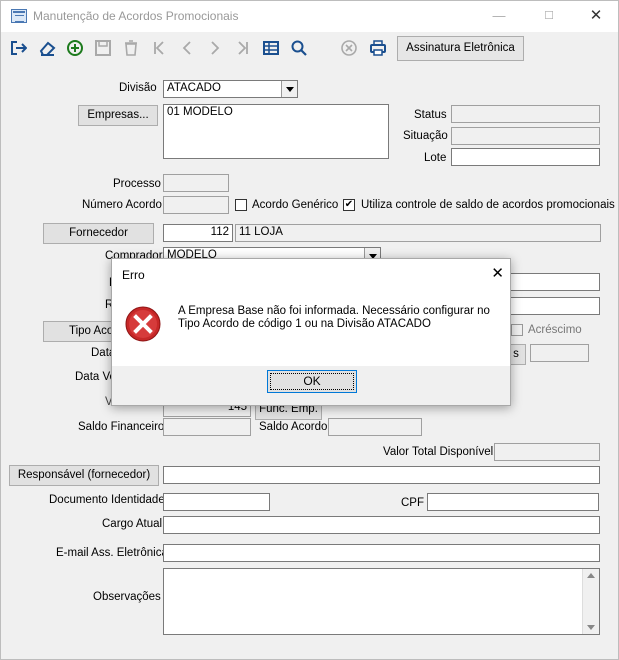 Image resolution: width=619 pixels, height=660 pixels. I want to click on lote-field, so click(525, 157).